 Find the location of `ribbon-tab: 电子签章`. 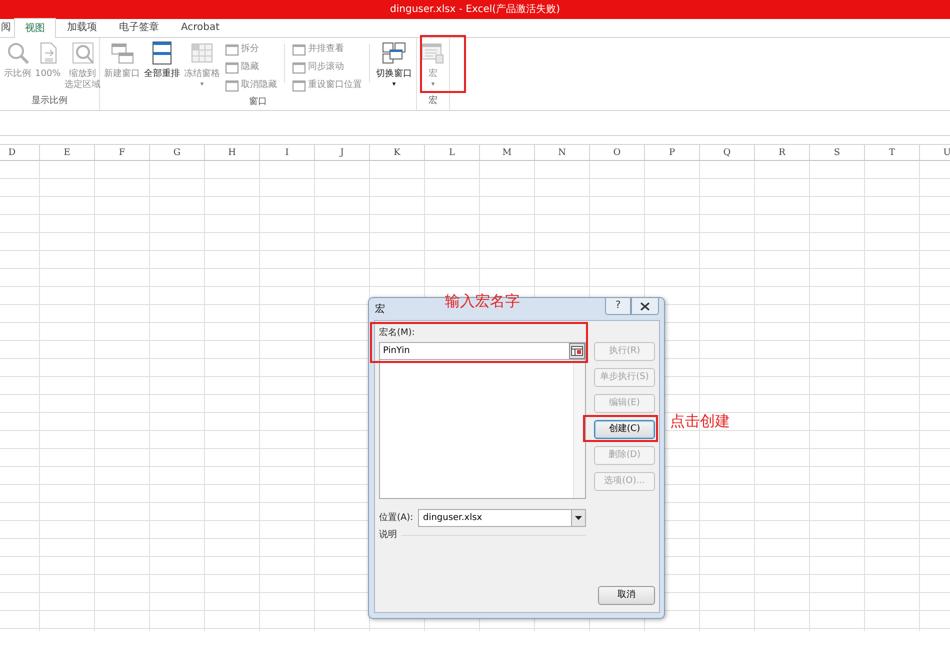

ribbon-tab: 电子签章 is located at coordinates (139, 27).